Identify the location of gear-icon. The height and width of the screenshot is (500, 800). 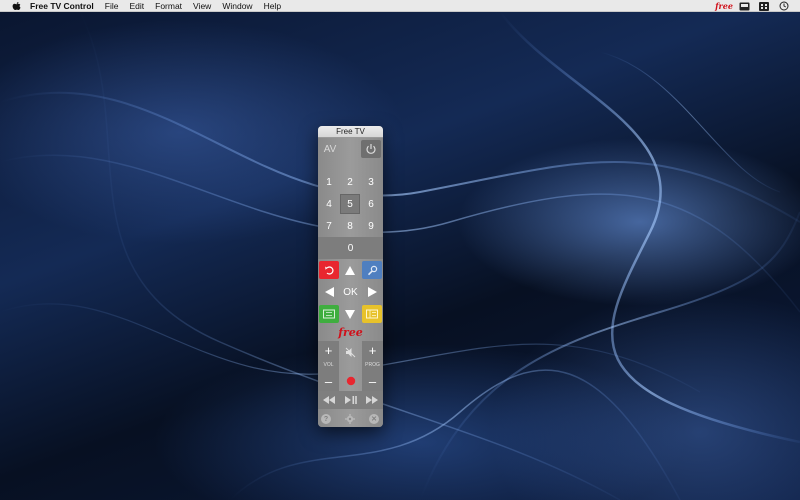
(350, 419).